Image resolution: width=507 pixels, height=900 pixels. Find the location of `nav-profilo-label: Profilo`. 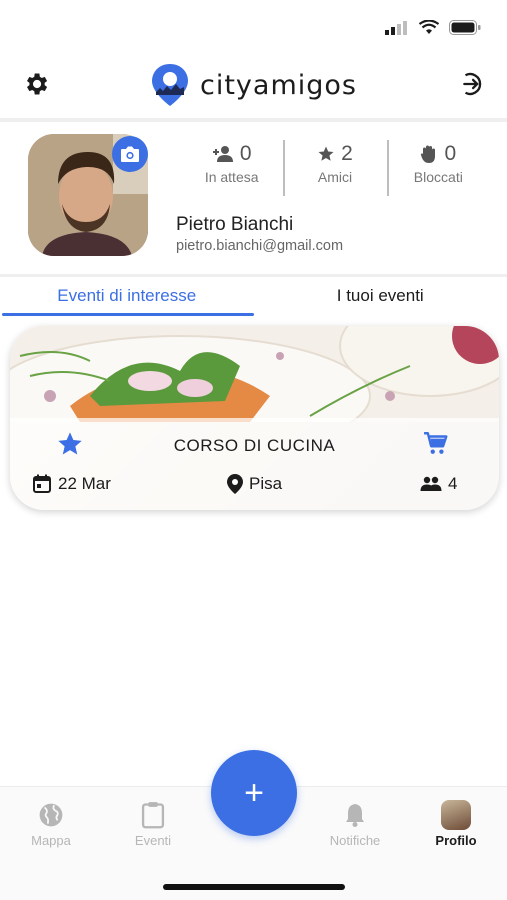

nav-profilo-label: Profilo is located at coordinates (456, 840).